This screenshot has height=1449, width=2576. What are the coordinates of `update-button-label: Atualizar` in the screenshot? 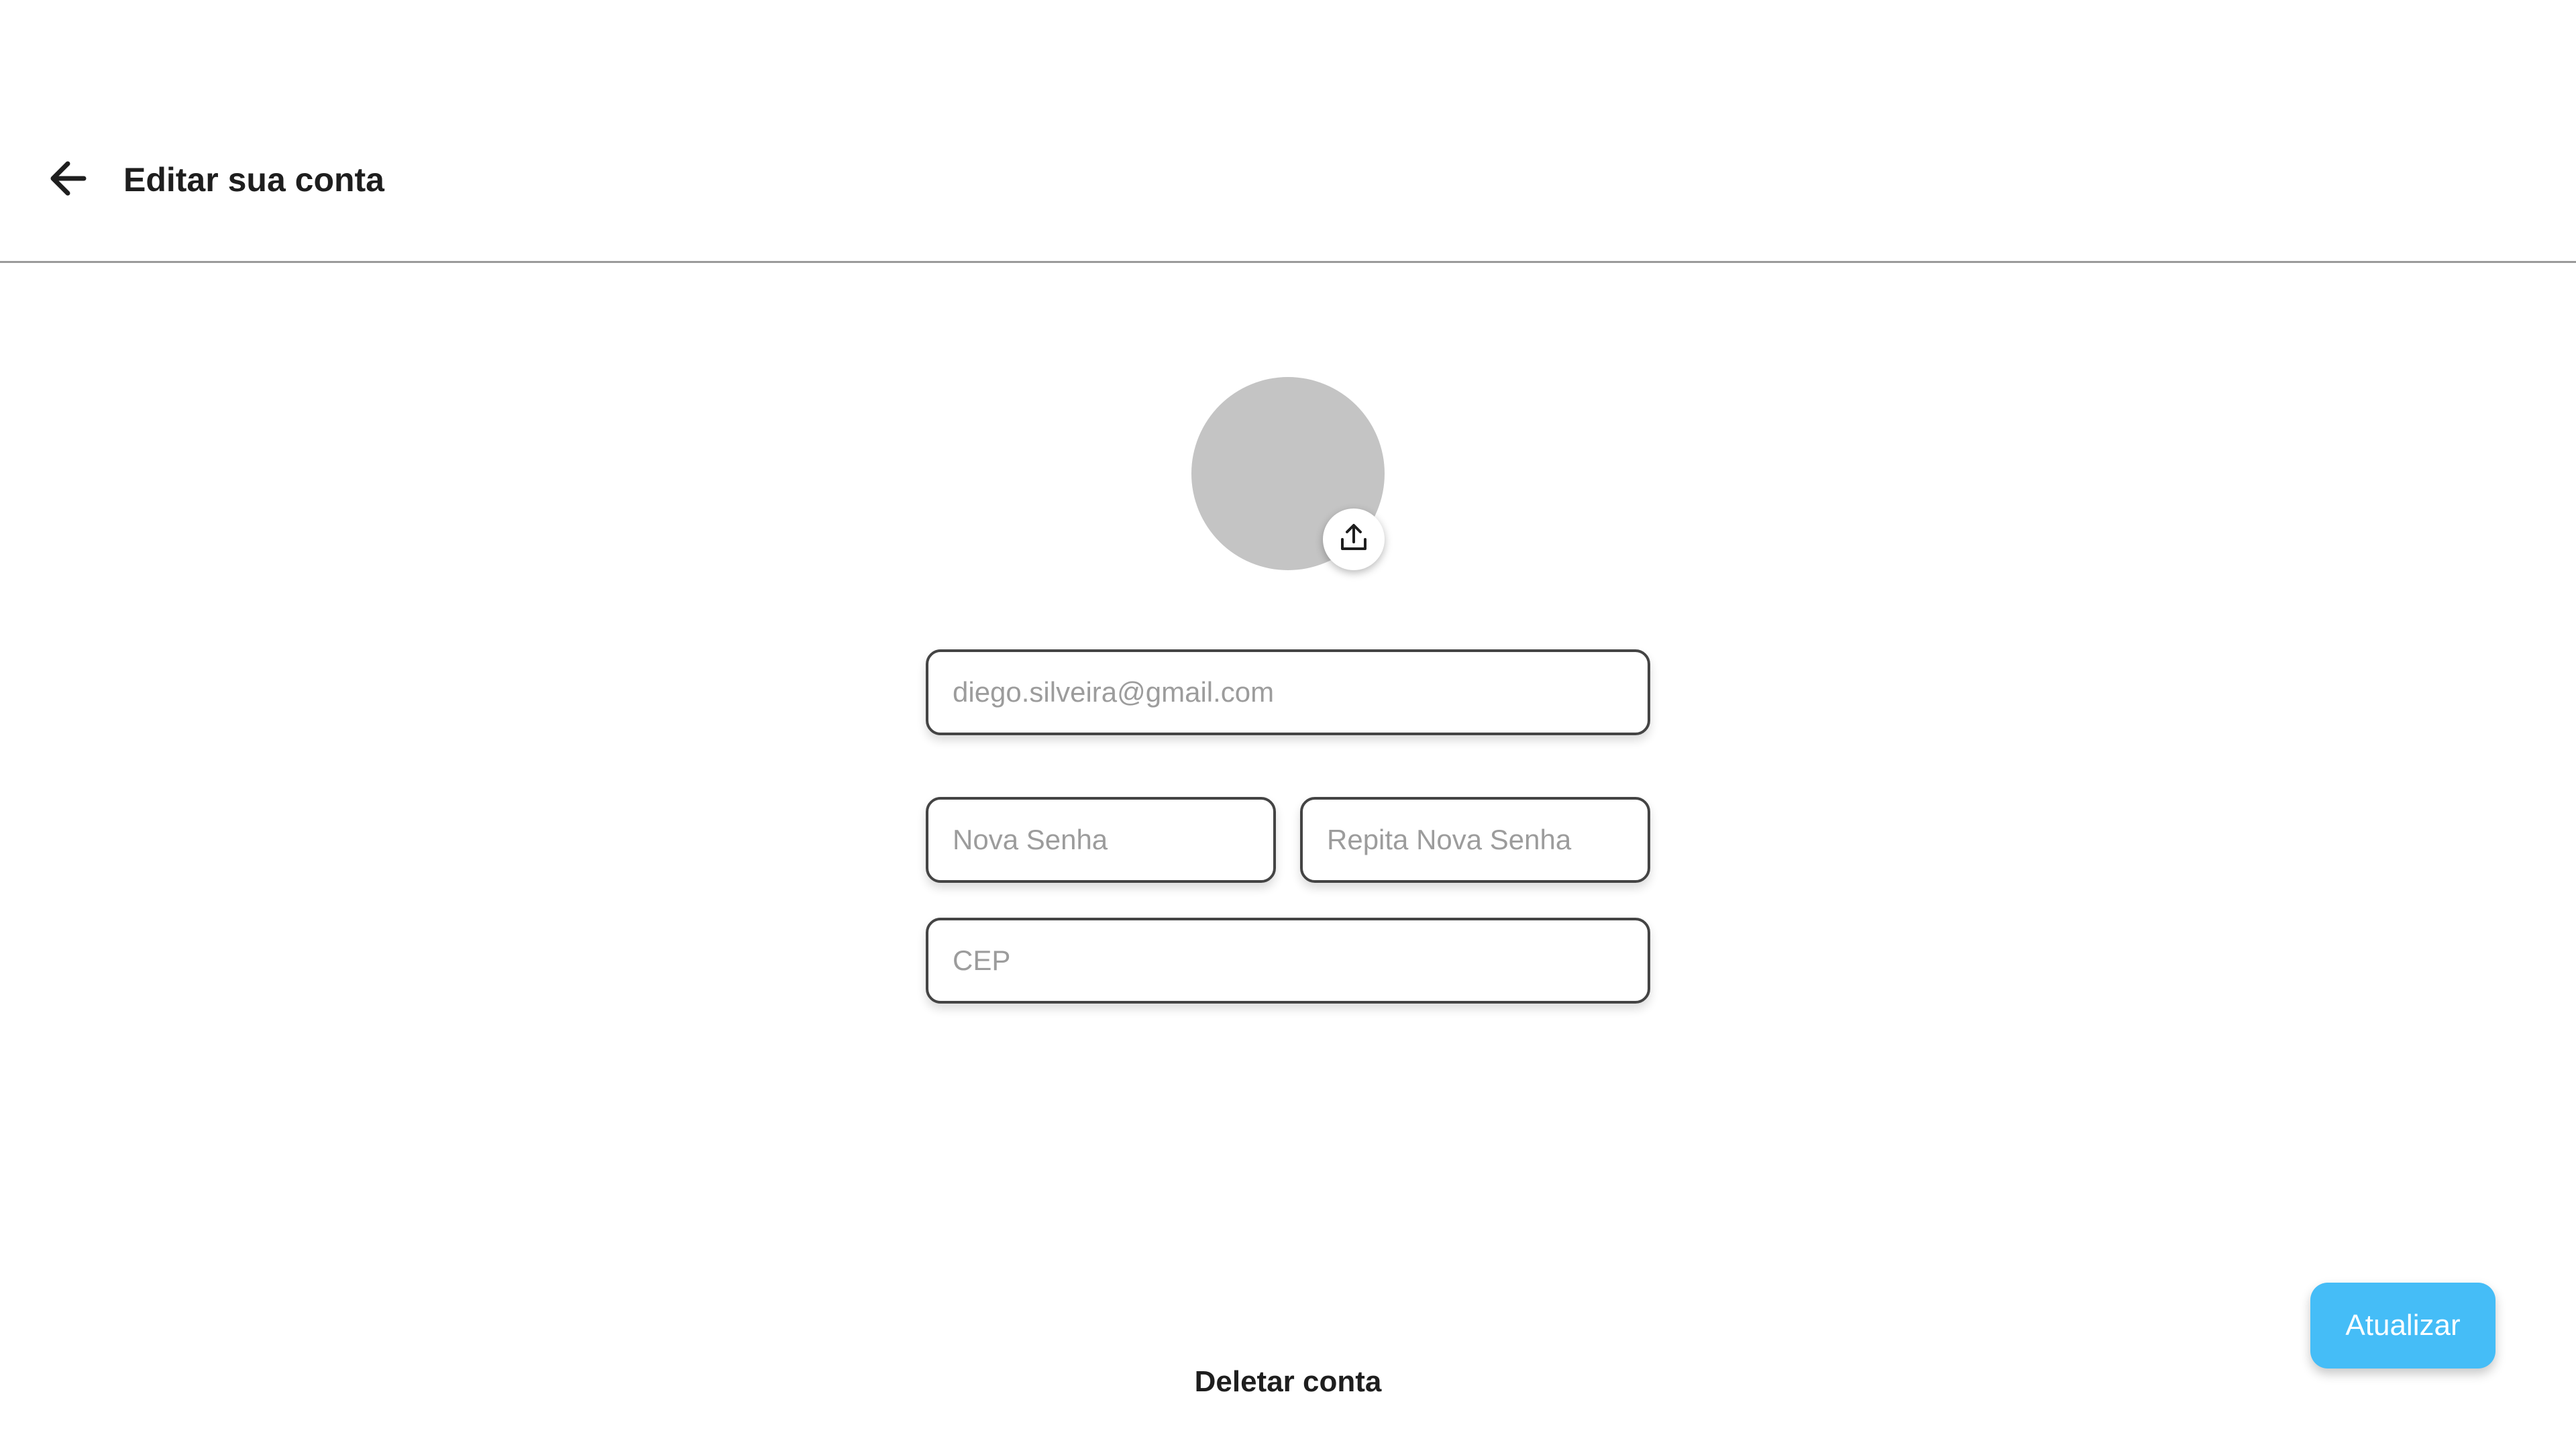 It's located at (2403, 1325).